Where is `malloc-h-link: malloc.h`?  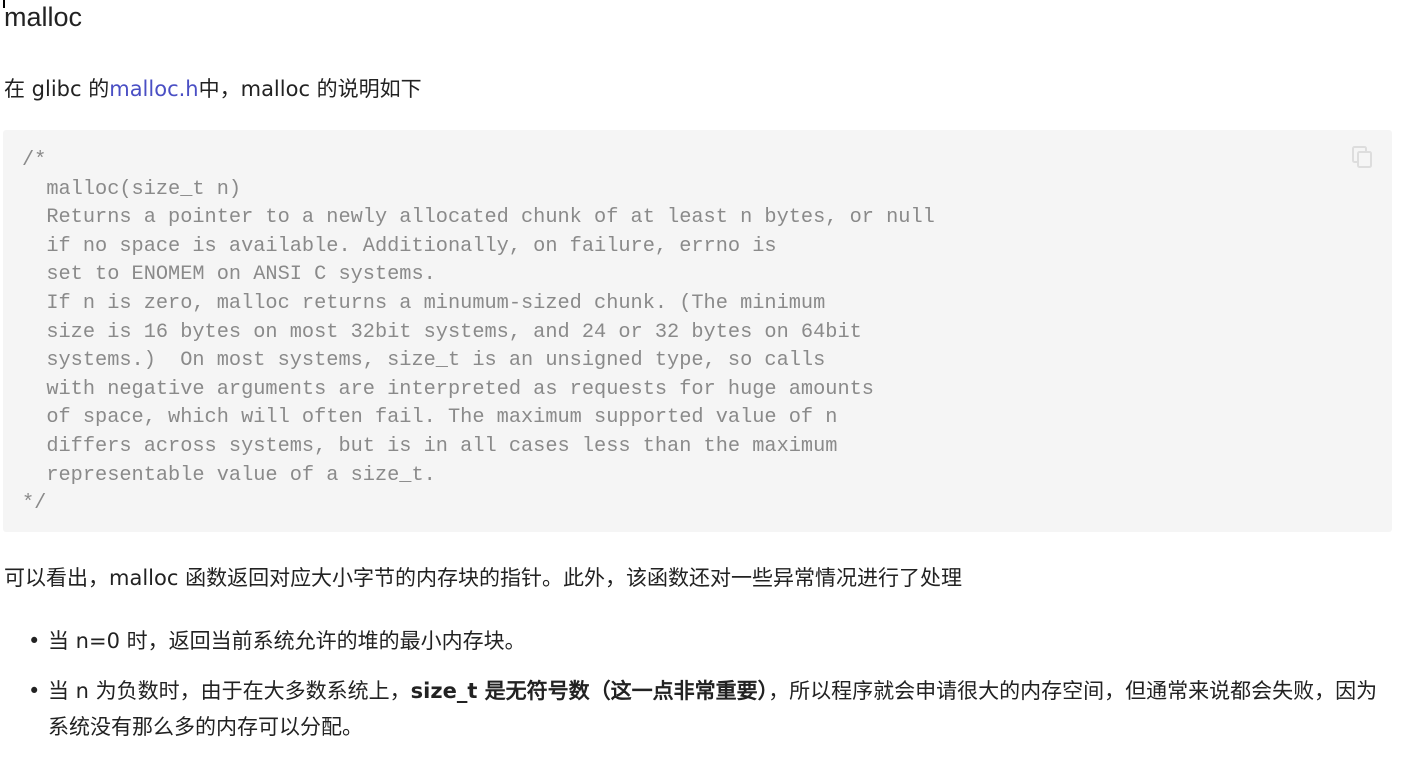
malloc-h-link: malloc.h is located at coordinates (153, 89).